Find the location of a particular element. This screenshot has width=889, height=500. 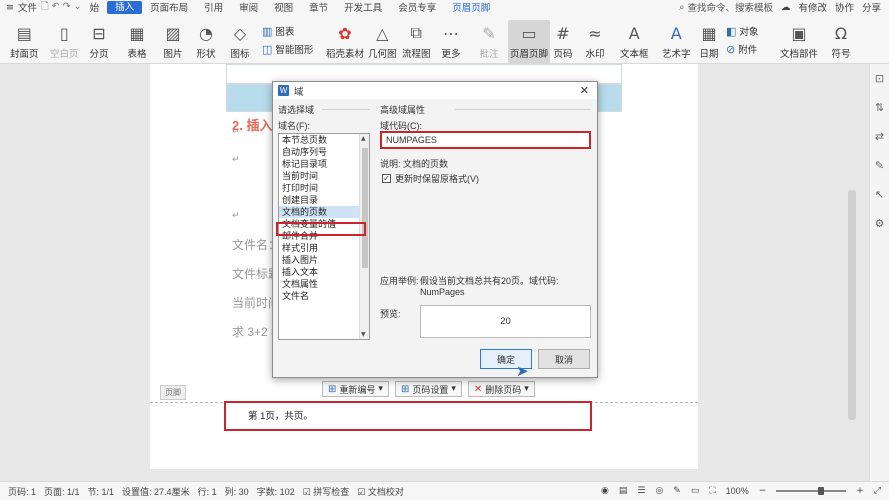

status-words: 字数: 102 is located at coordinates (276, 491).